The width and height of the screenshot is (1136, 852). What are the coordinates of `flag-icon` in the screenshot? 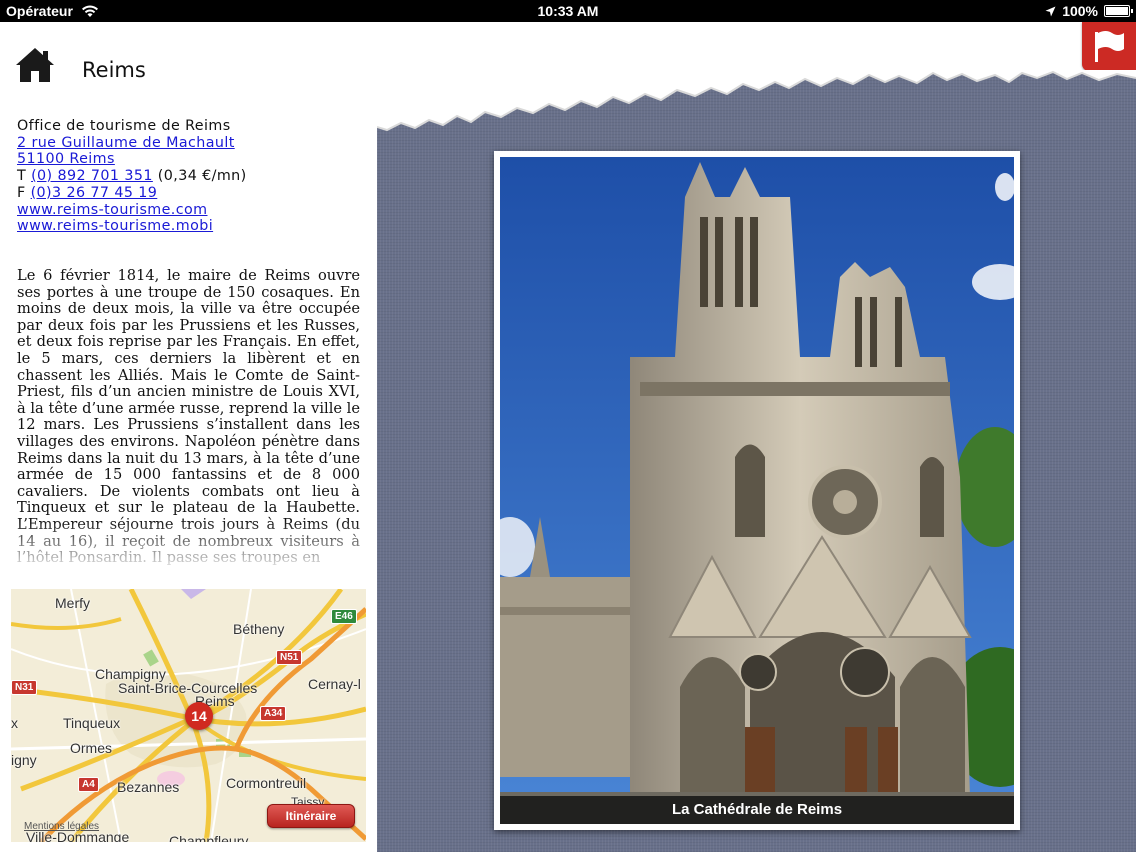 It's located at (1109, 46).